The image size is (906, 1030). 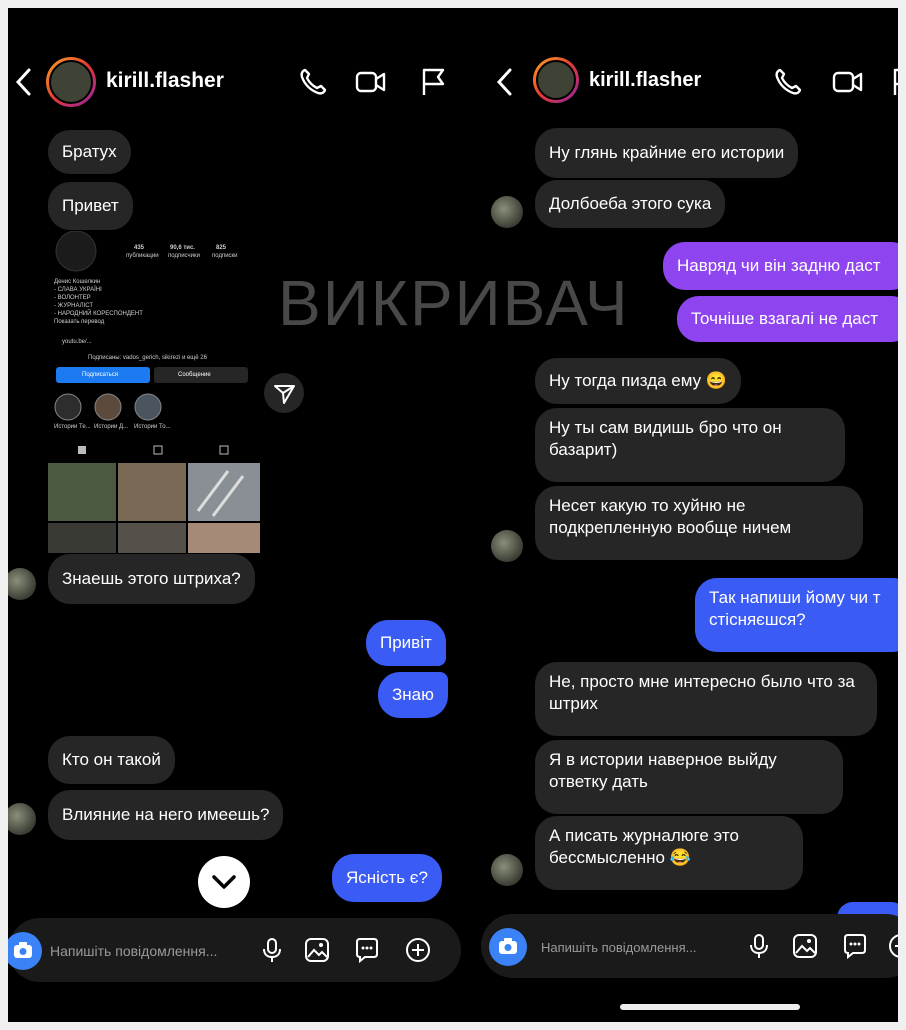 What do you see at coordinates (78, 290) in the screenshot?
I see `profile-bio-line: - СЛАВА УКРАЇНІ` at bounding box center [78, 290].